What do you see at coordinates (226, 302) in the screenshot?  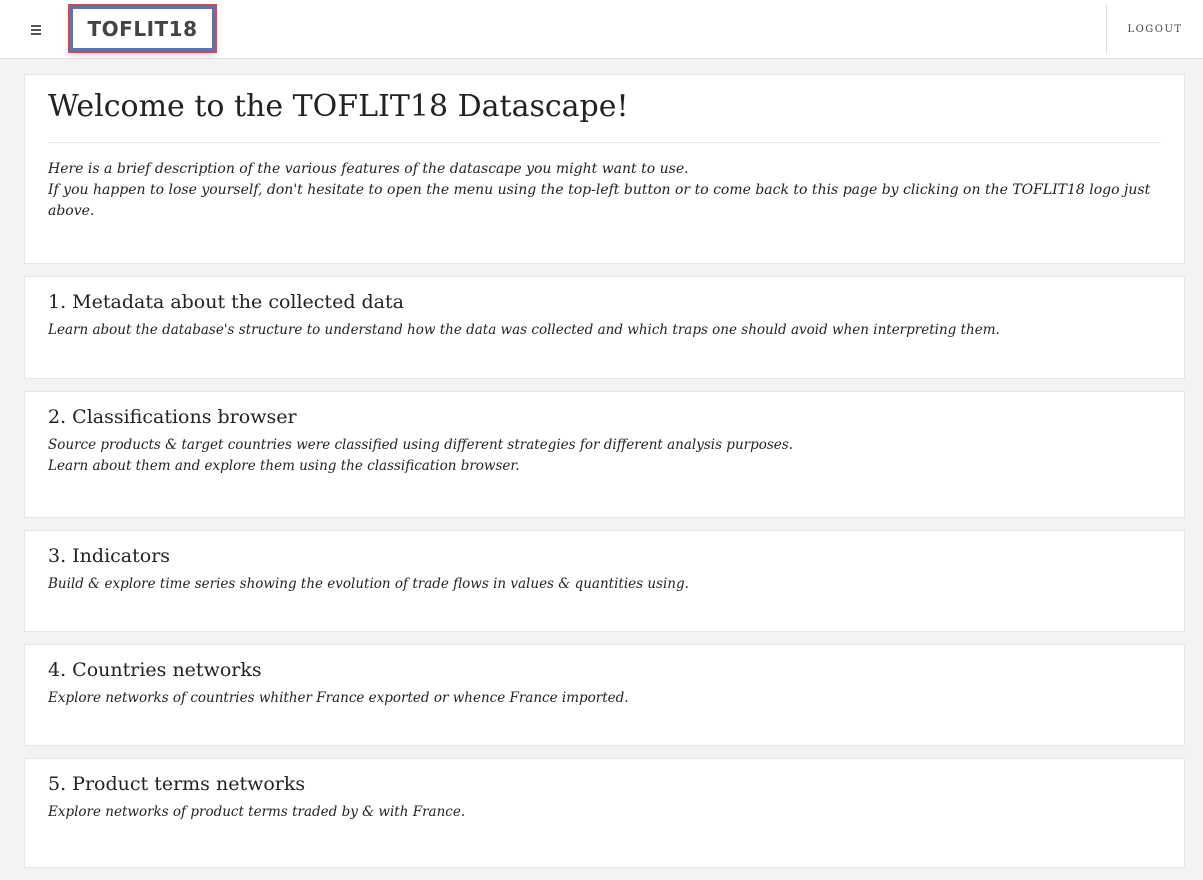 I see `feature-title: 1. Metadata about the collected data` at bounding box center [226, 302].